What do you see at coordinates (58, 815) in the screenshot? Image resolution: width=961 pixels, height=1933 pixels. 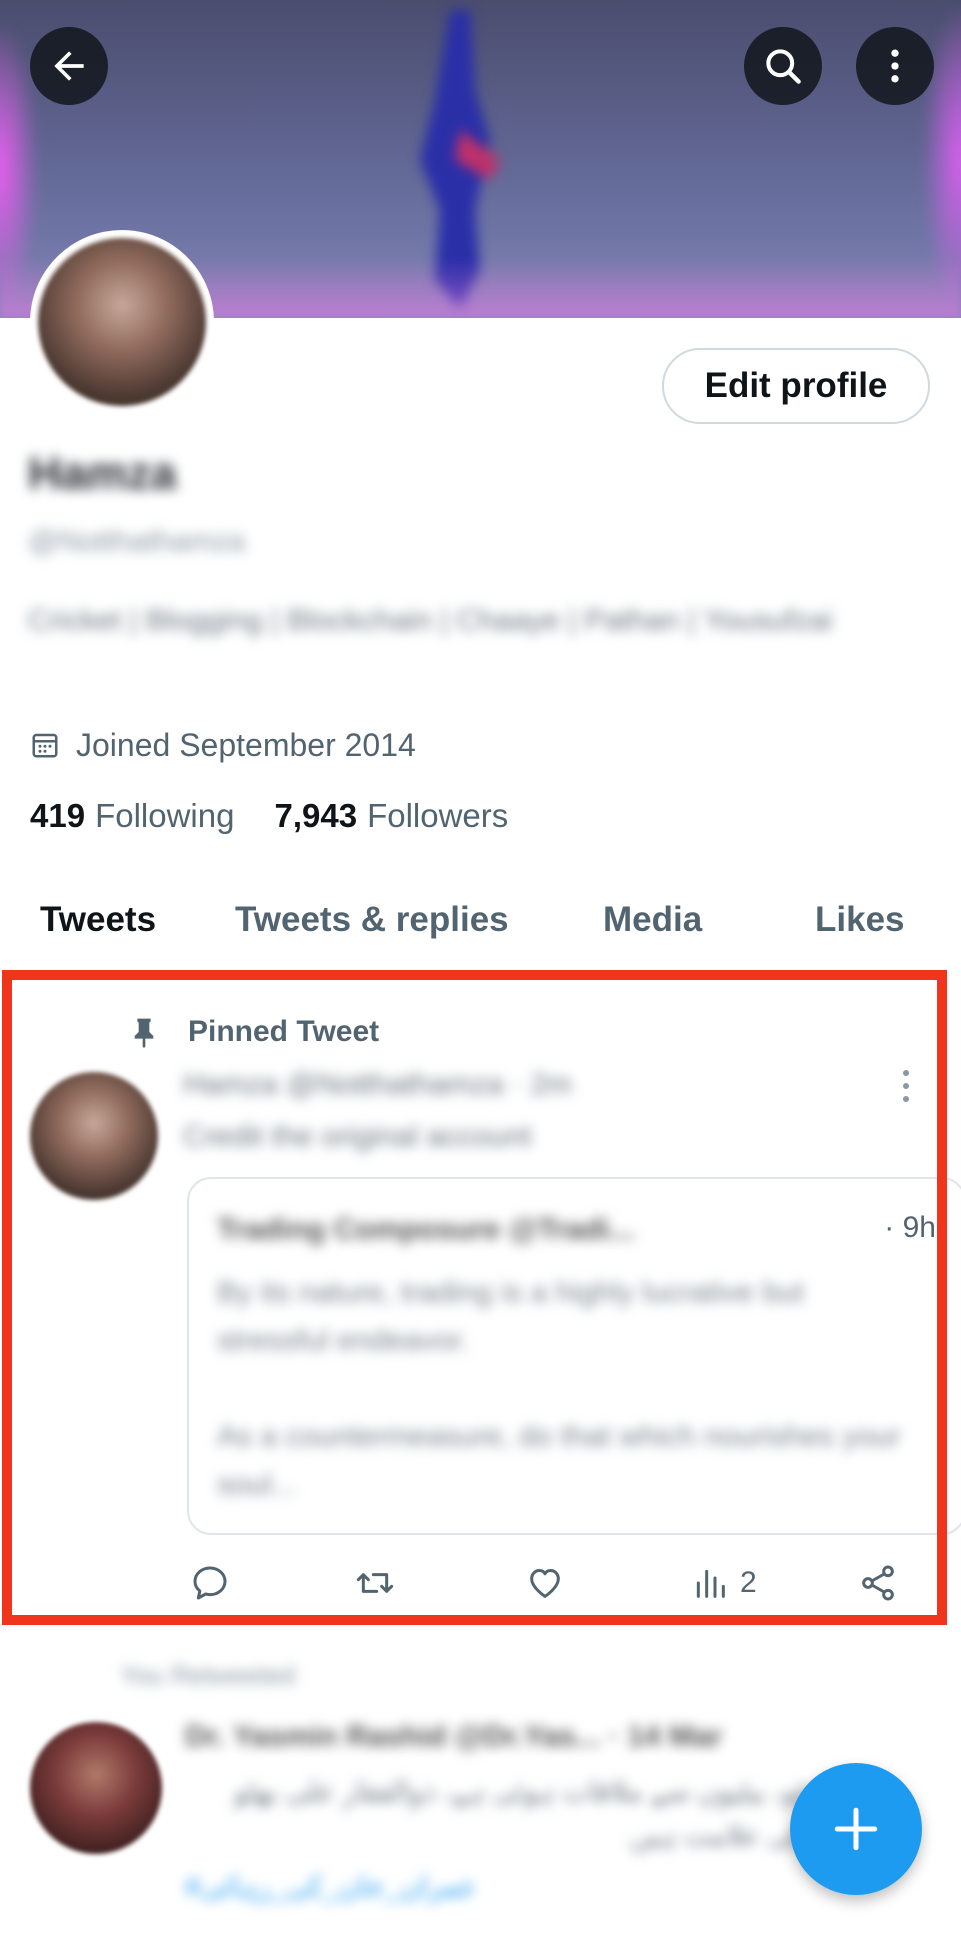 I see `following-count: 419` at bounding box center [58, 815].